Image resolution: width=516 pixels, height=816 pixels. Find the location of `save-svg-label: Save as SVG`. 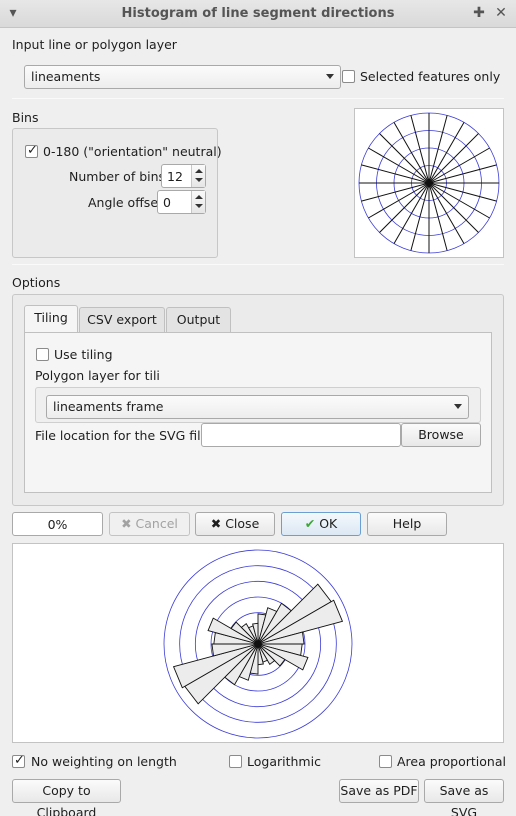

save-svg-label: Save as SVG is located at coordinates (464, 799).